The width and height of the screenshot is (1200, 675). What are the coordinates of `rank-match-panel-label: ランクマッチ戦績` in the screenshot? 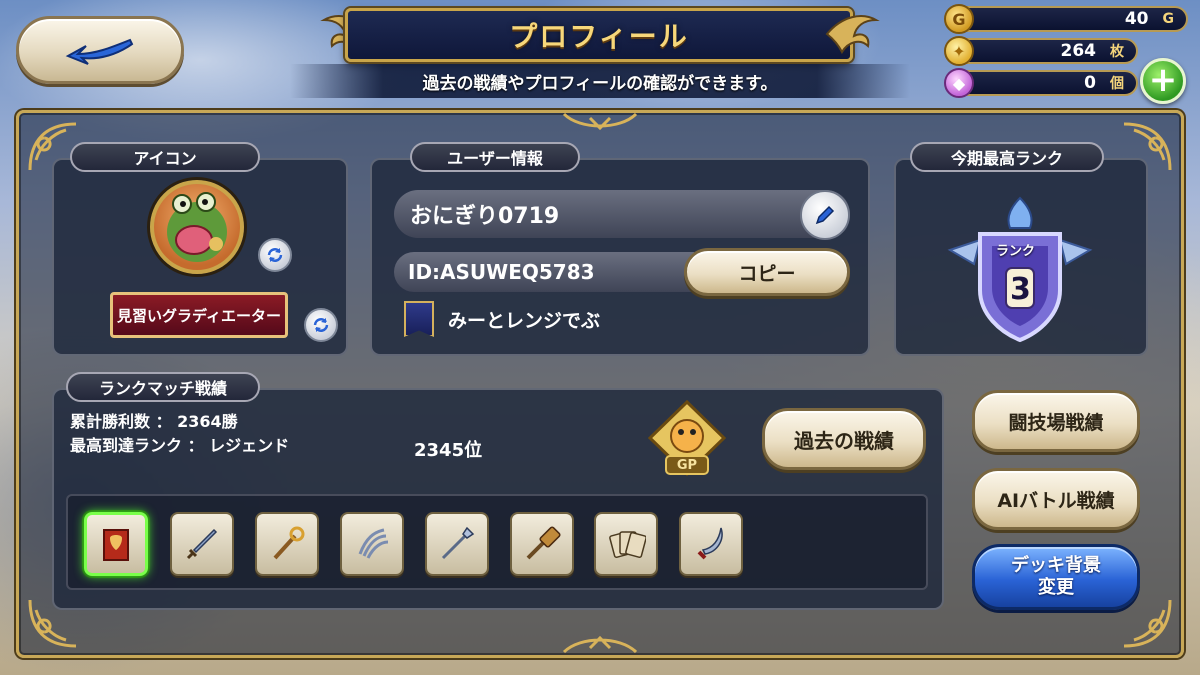 It's located at (163, 387).